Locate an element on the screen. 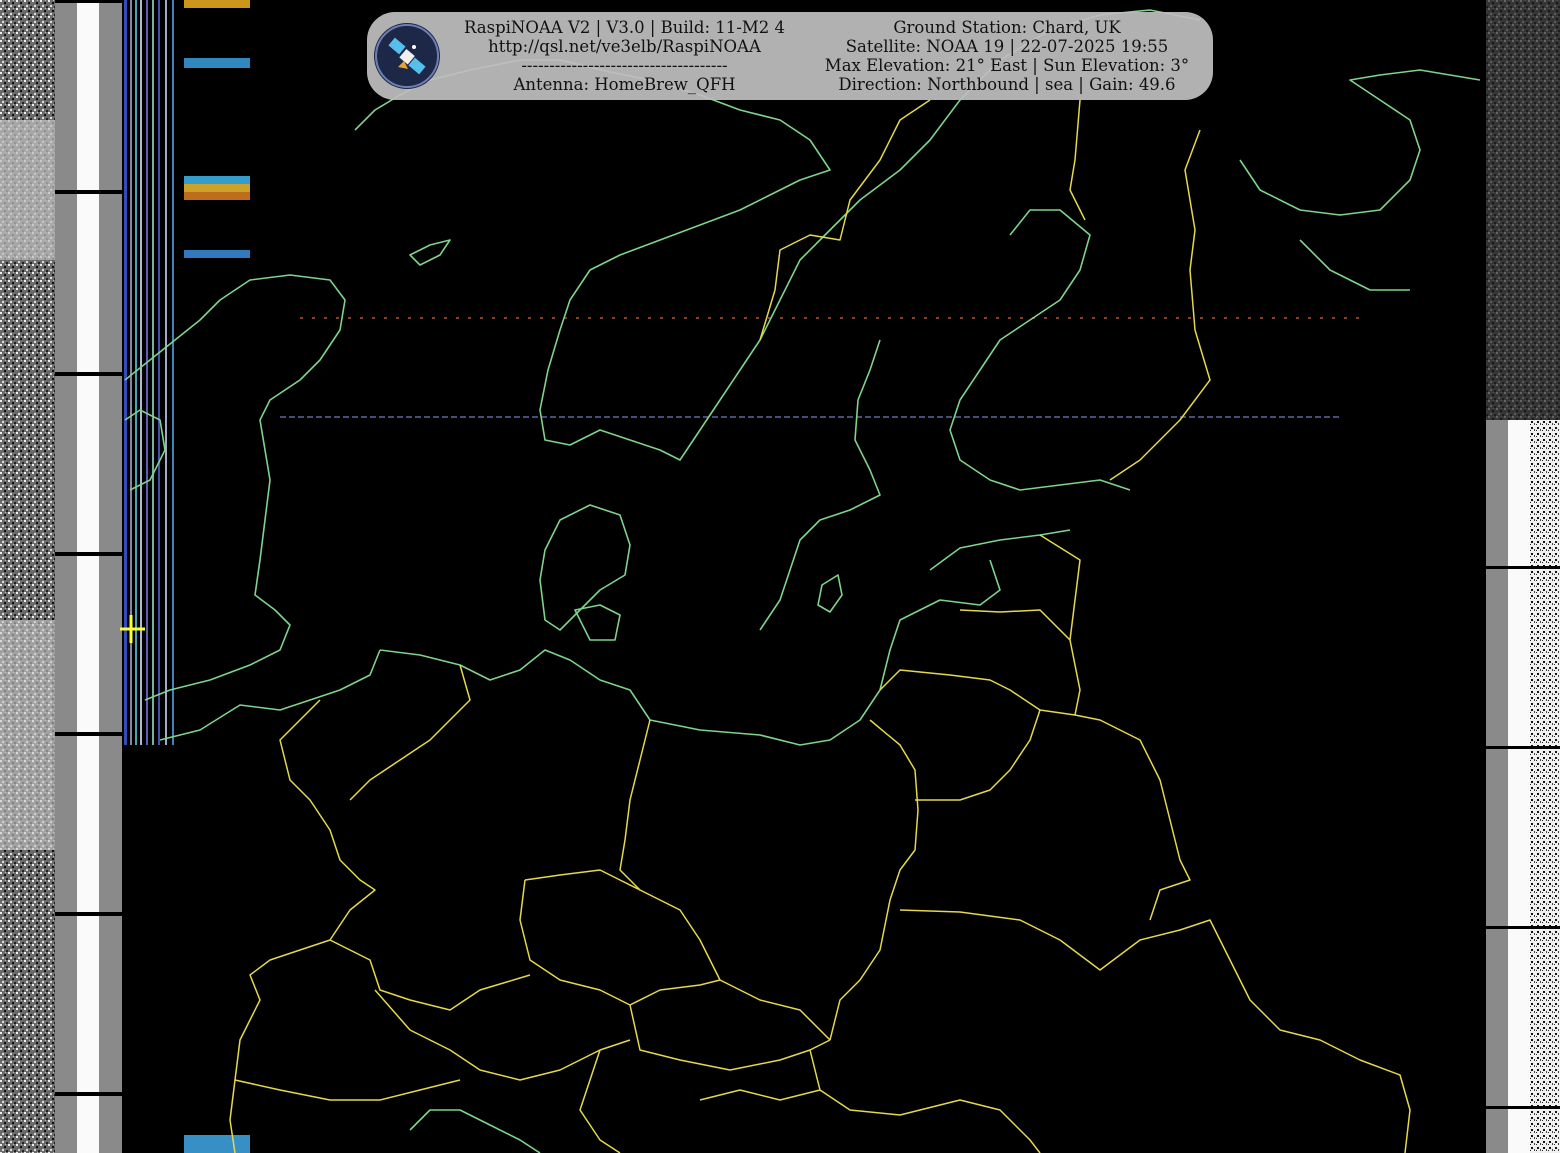  satellite-pass-info: Satellite: NOAA 19 | 22-07-2025 19:55 is located at coordinates (1007, 46).